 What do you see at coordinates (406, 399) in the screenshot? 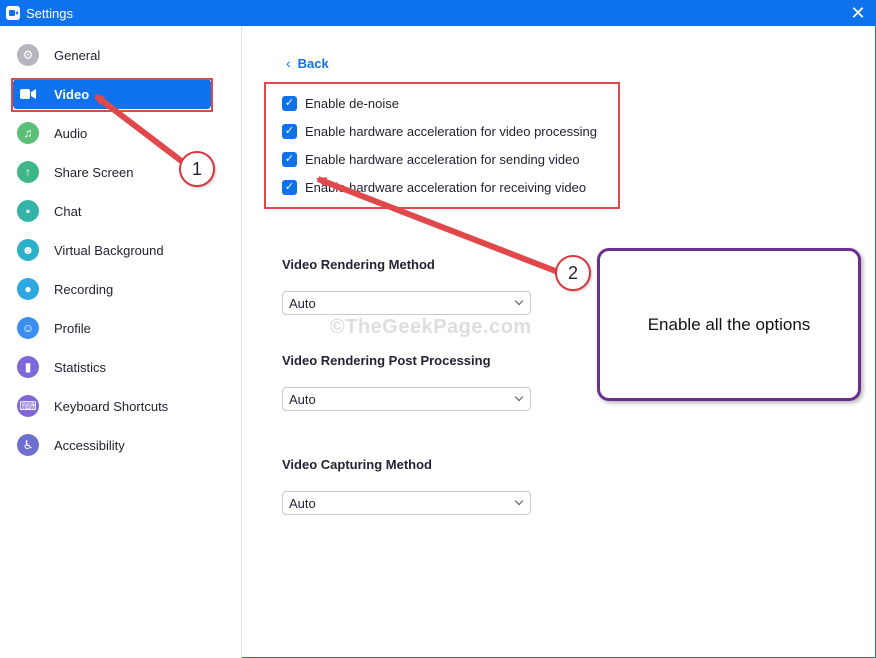
I see `post-processing-select: Auto` at bounding box center [406, 399].